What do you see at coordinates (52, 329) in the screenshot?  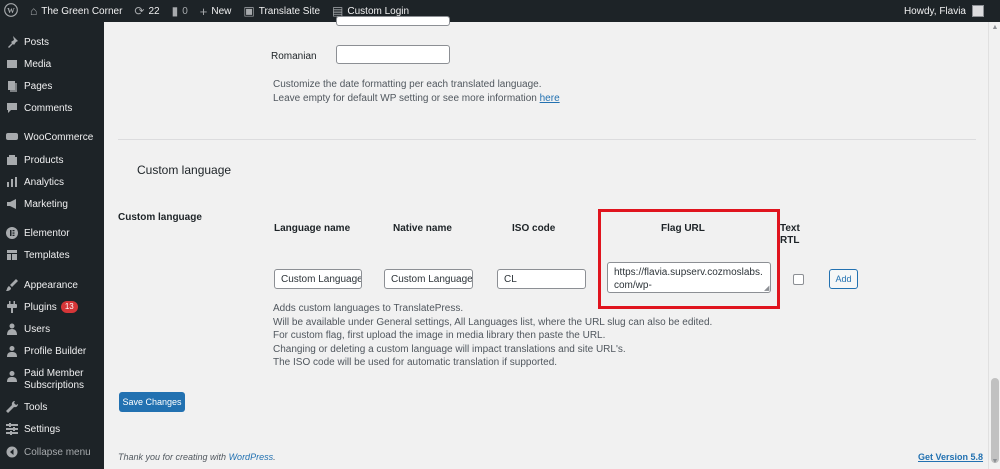 I see `sidebar-item-users: Users` at bounding box center [52, 329].